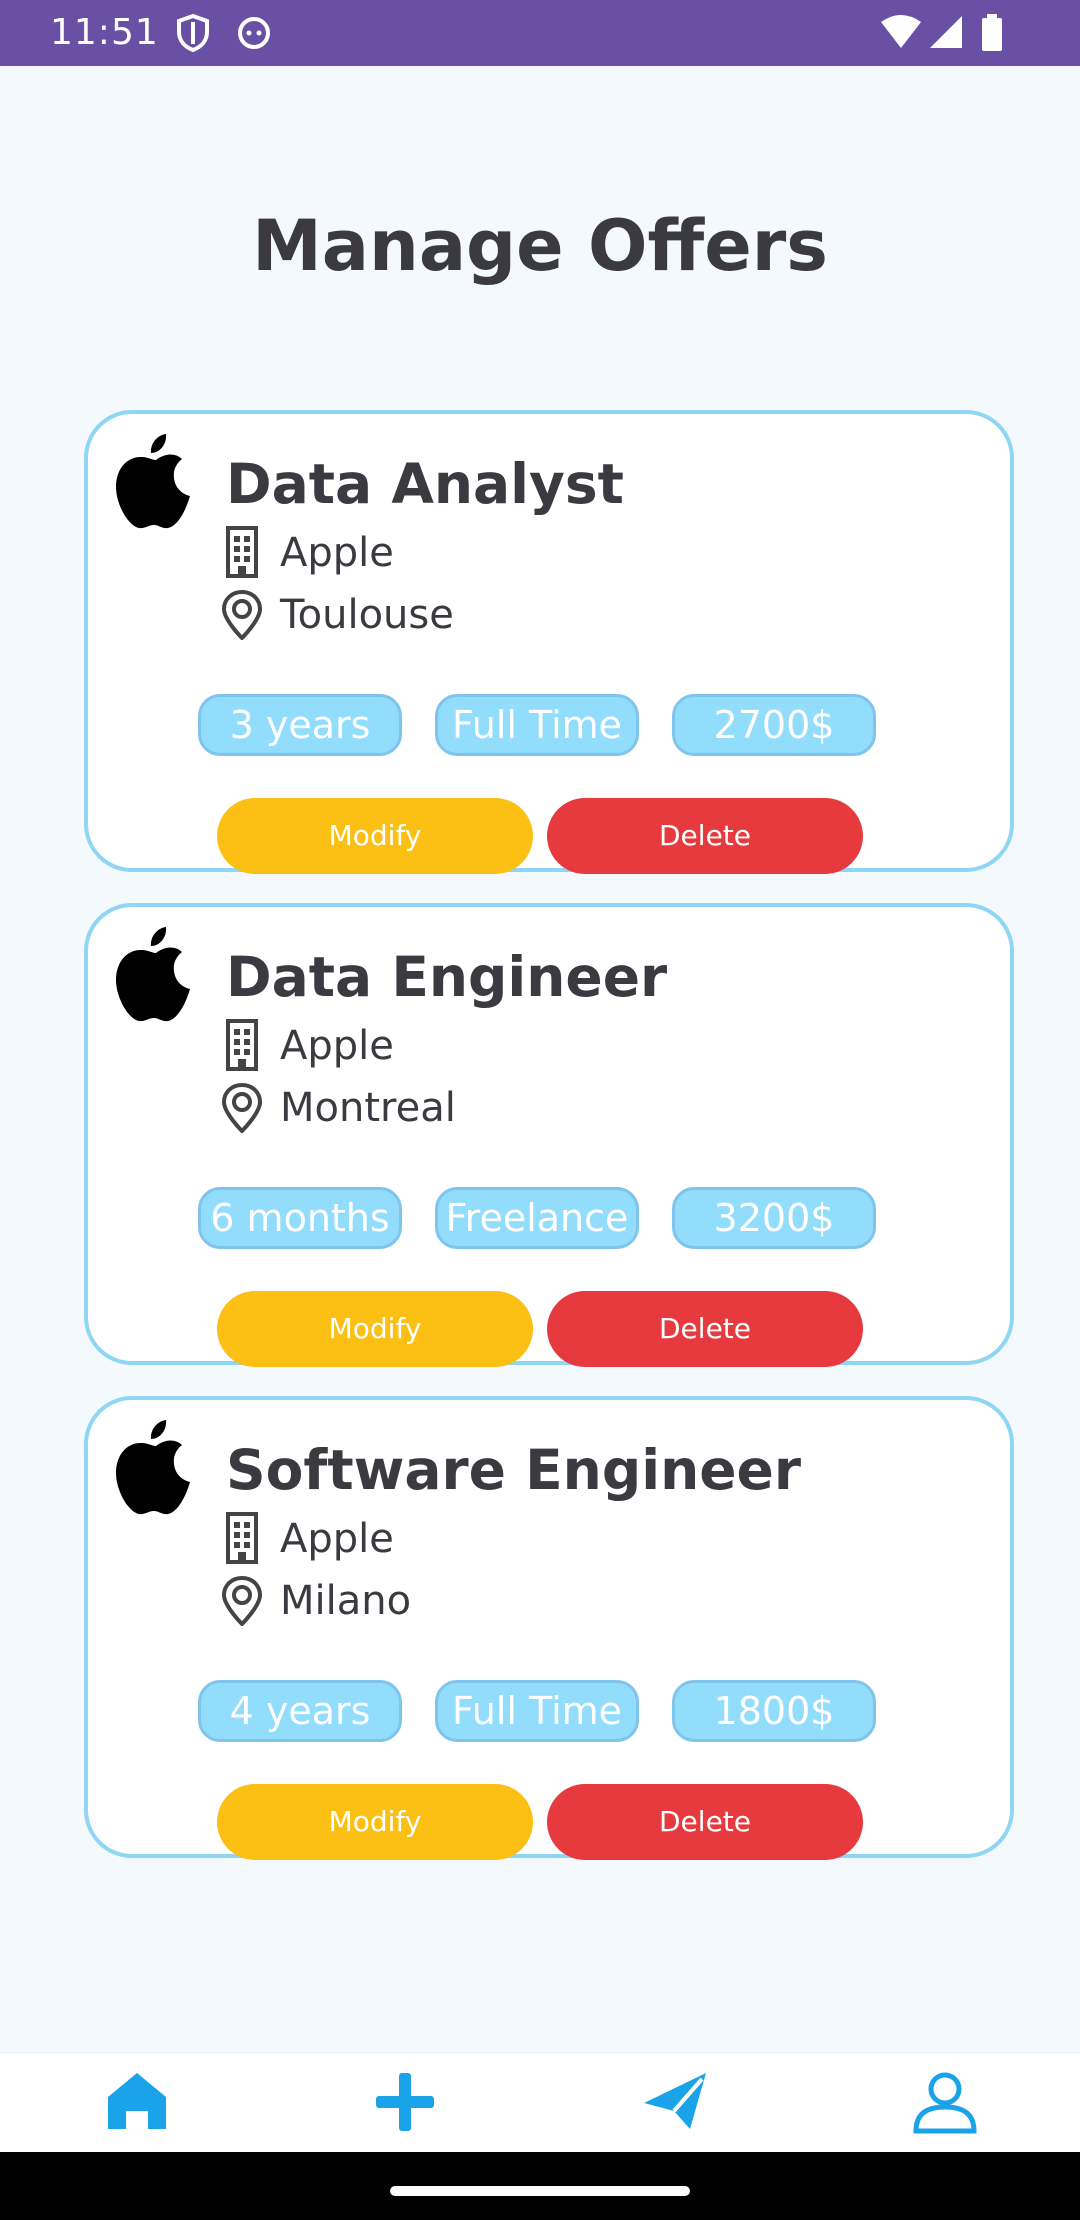 This screenshot has height=2220, width=1080. I want to click on salary-chip: 3200$, so click(774, 1218).